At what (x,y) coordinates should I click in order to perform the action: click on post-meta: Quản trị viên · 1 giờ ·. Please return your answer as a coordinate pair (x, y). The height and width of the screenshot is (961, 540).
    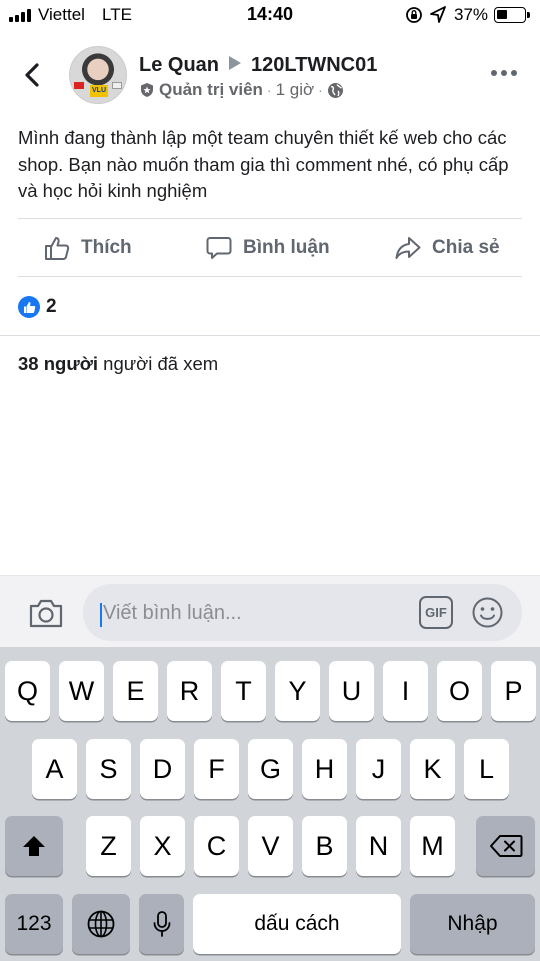
    Looking at the image, I should click on (241, 90).